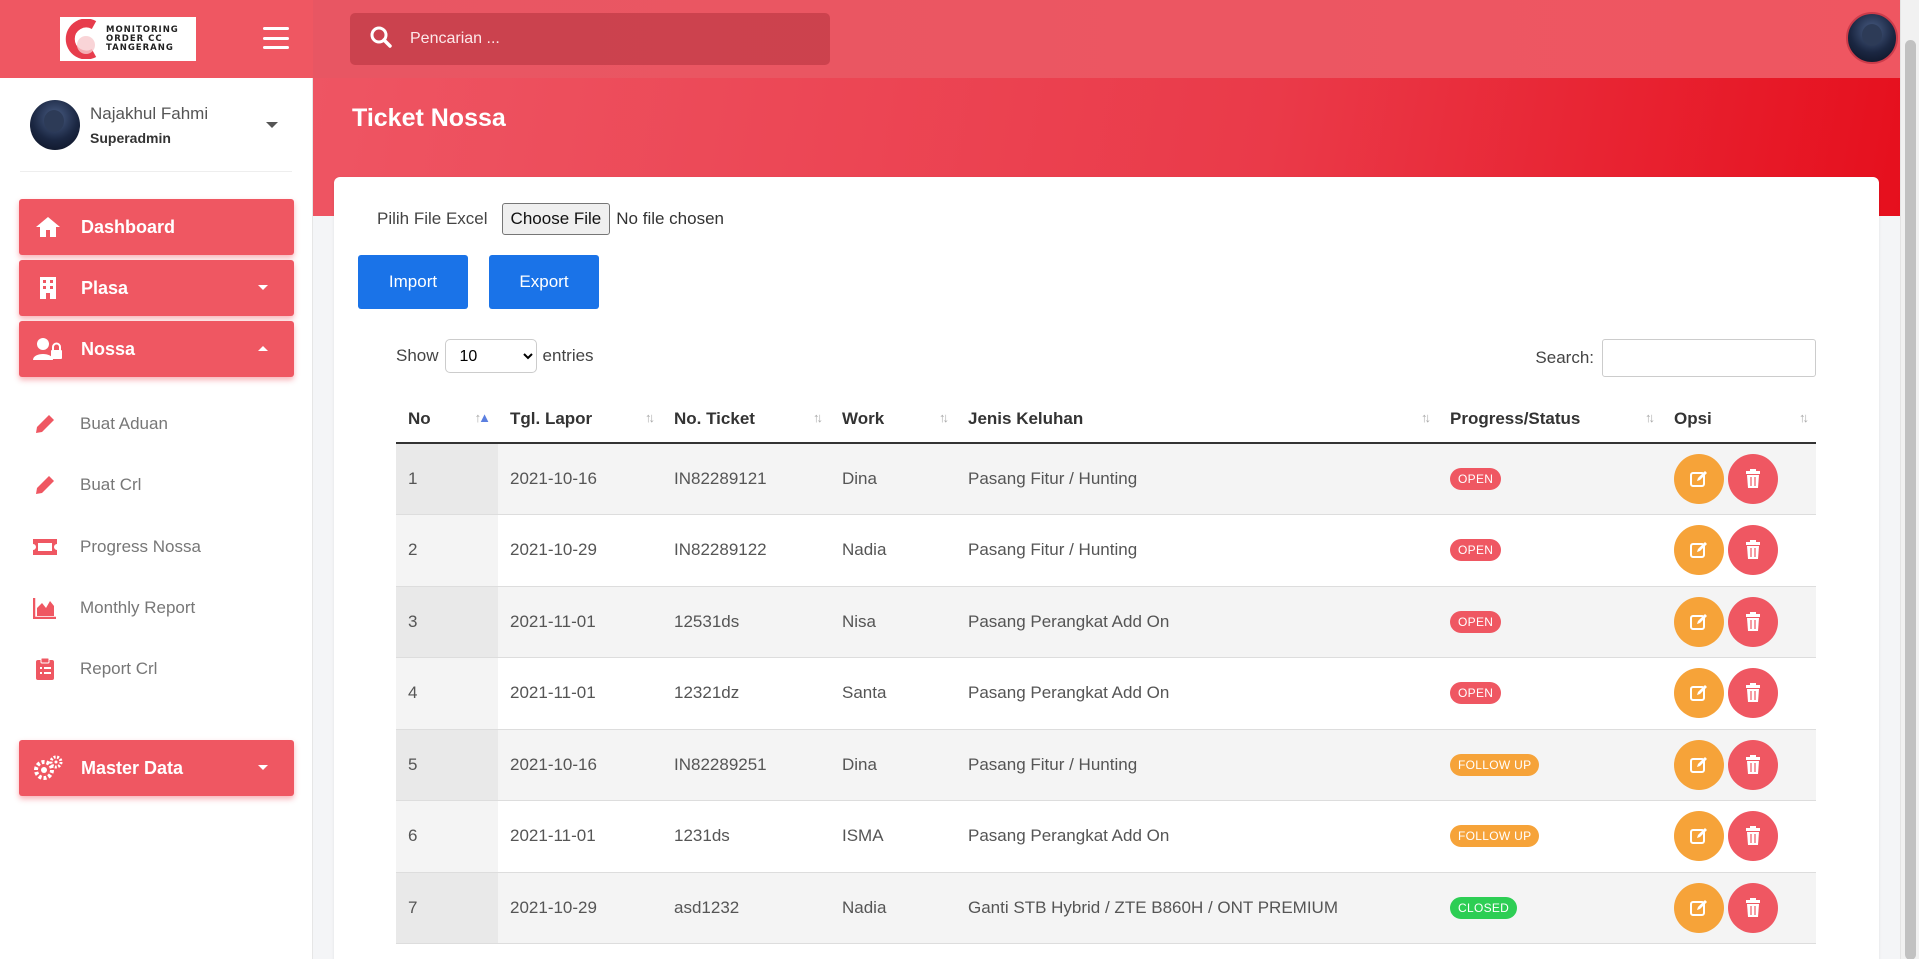 Image resolution: width=1919 pixels, height=959 pixels. I want to click on sidebar-subitem-buat-crl: Buat Crl, so click(86, 485).